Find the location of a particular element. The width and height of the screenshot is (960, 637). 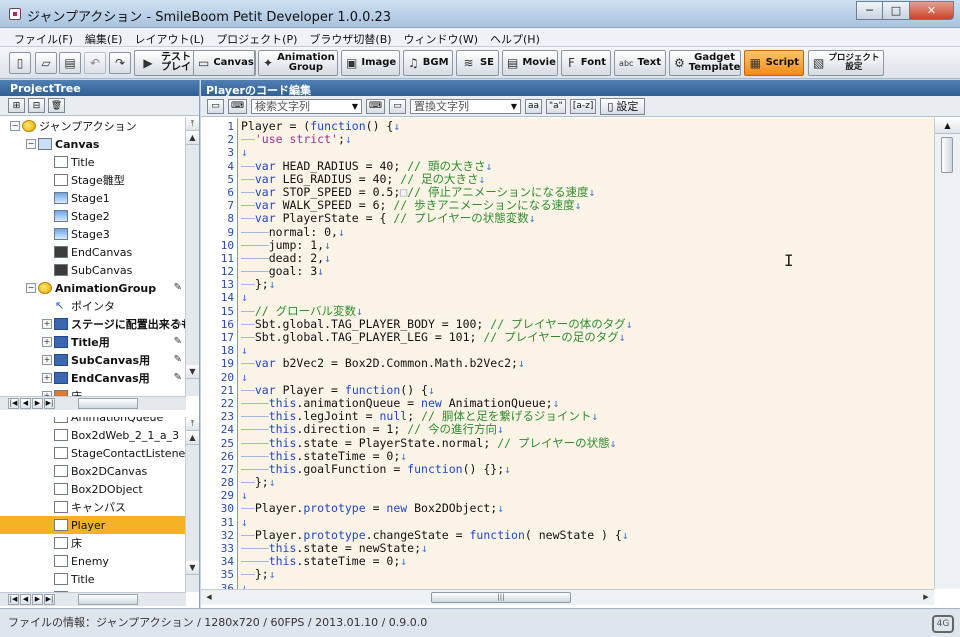

replace-input: 置換文字列 ▼ is located at coordinates (465, 106).